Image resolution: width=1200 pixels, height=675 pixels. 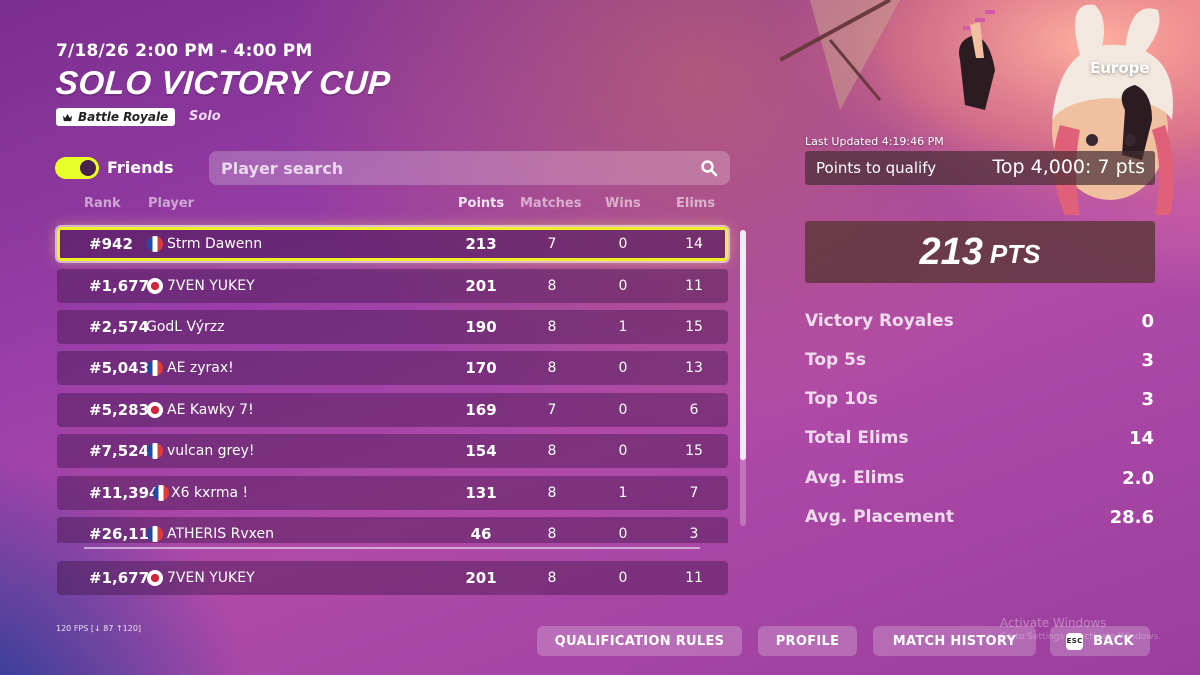 I want to click on leaderboard-scrollbar, so click(x=743, y=378).